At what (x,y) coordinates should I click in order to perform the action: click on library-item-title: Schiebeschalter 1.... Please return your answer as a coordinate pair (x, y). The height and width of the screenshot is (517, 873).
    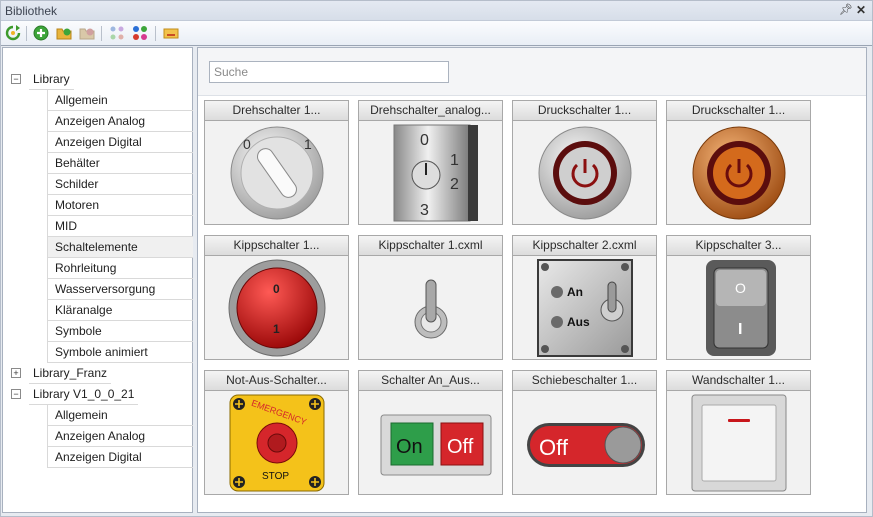
    Looking at the image, I should click on (584, 381).